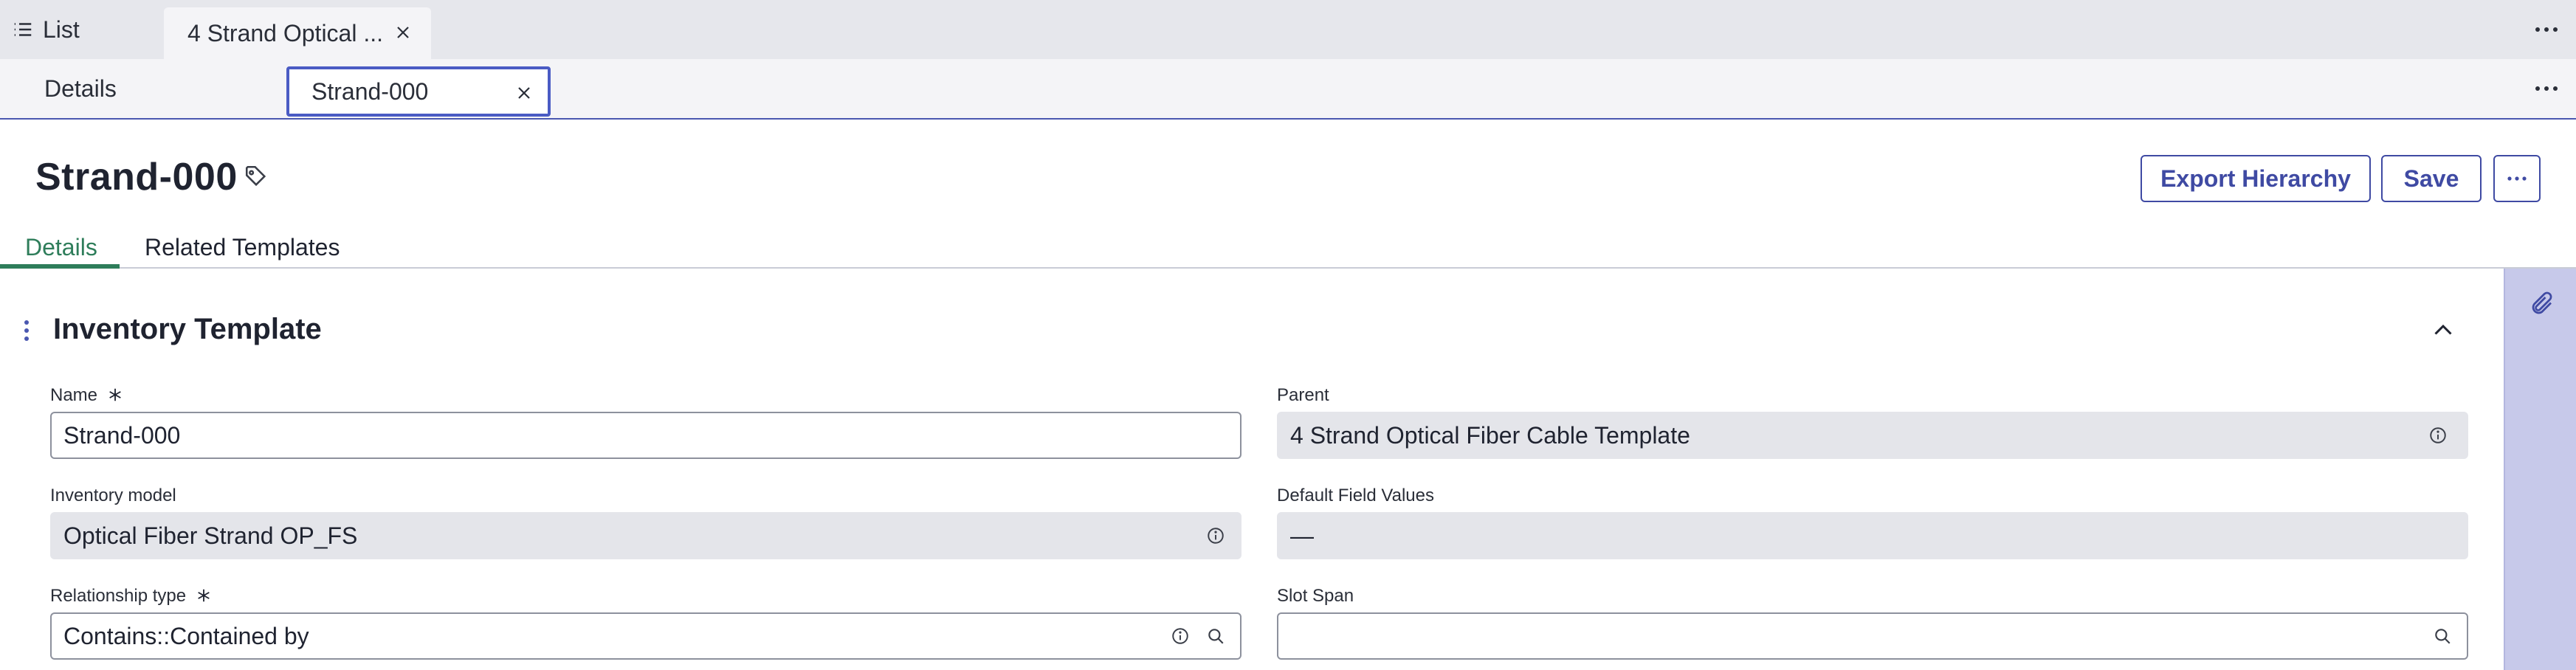  What do you see at coordinates (370, 91) in the screenshot?
I see `sub-tab-strand-label: Strand-000` at bounding box center [370, 91].